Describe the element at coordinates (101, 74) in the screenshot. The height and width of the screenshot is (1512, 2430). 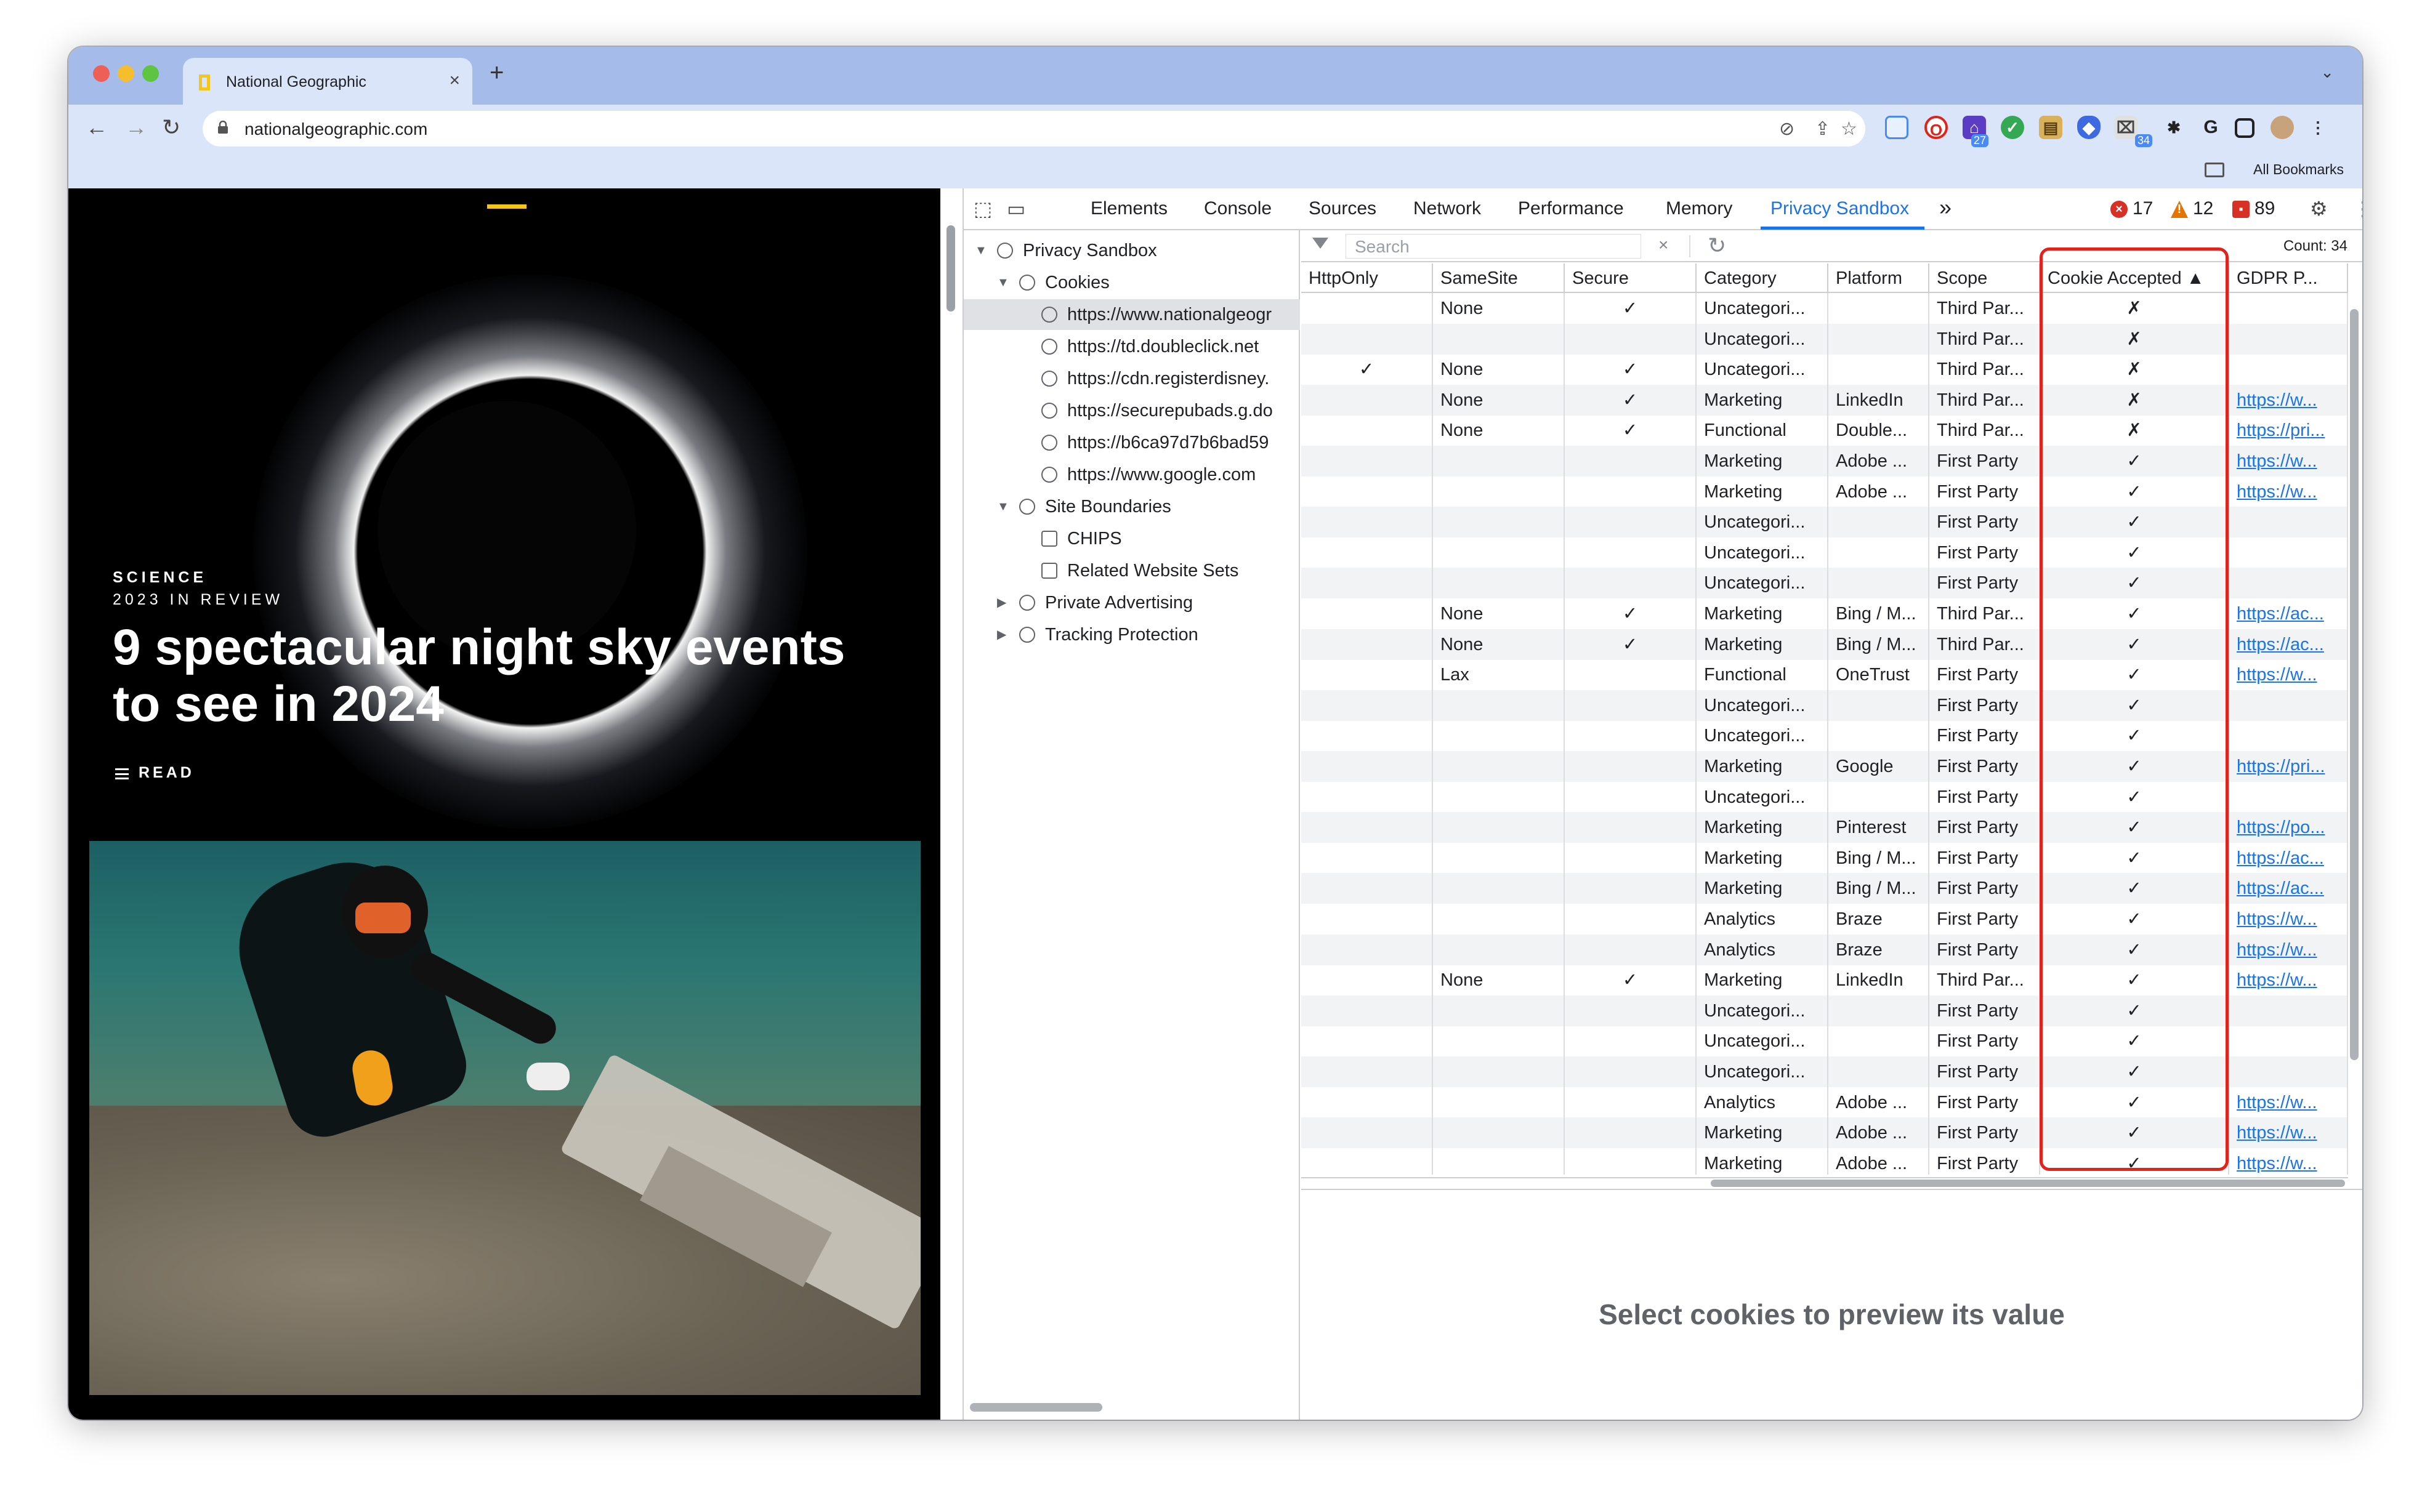
I see `close-window-button` at that location.